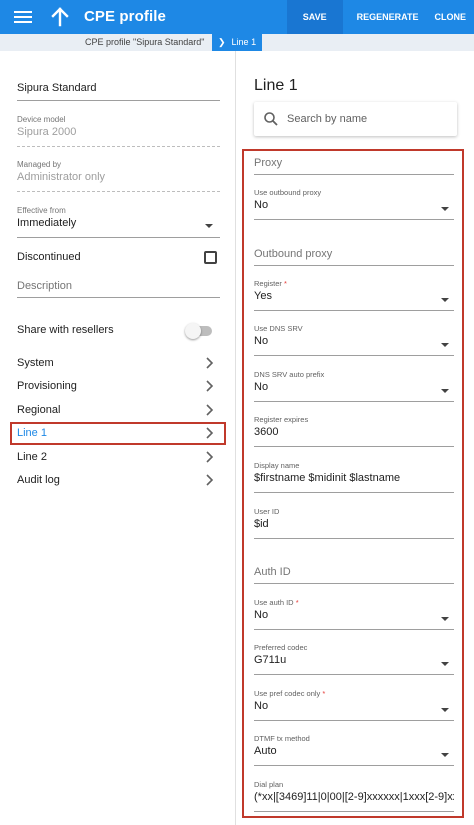 The height and width of the screenshot is (825, 474). I want to click on auth-id-placeholder: Auth ID, so click(354, 572).